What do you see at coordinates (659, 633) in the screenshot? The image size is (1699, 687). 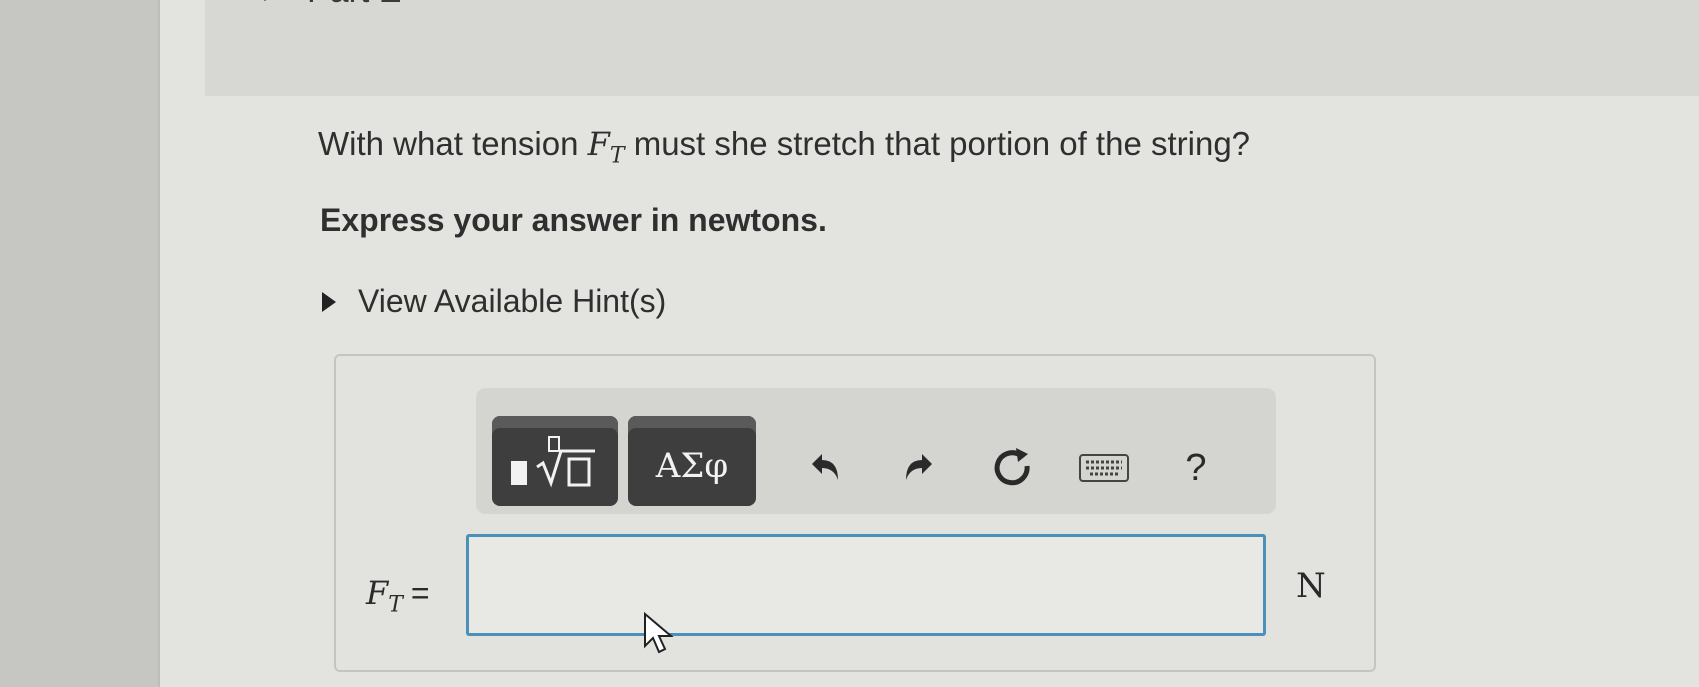 I see `mouse-cursor-icon` at bounding box center [659, 633].